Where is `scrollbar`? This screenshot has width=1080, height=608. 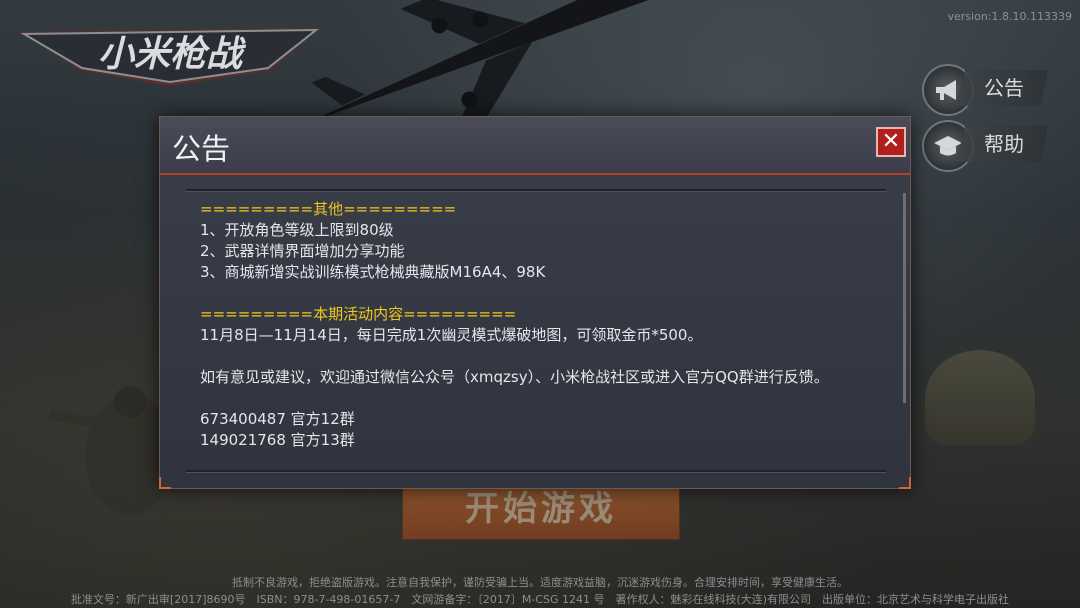 scrollbar is located at coordinates (904, 298).